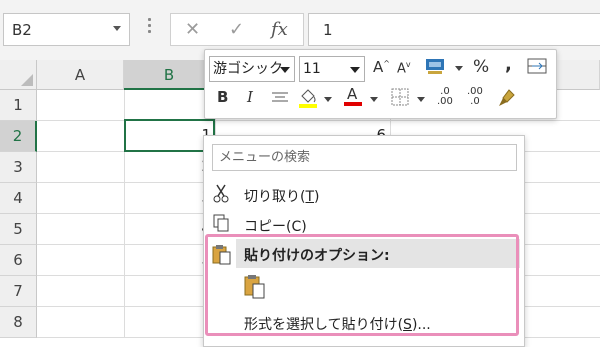 This screenshot has width=600, height=347. Describe the element at coordinates (445, 97) in the screenshot. I see `increase-decimal-button: .0 .00` at that location.